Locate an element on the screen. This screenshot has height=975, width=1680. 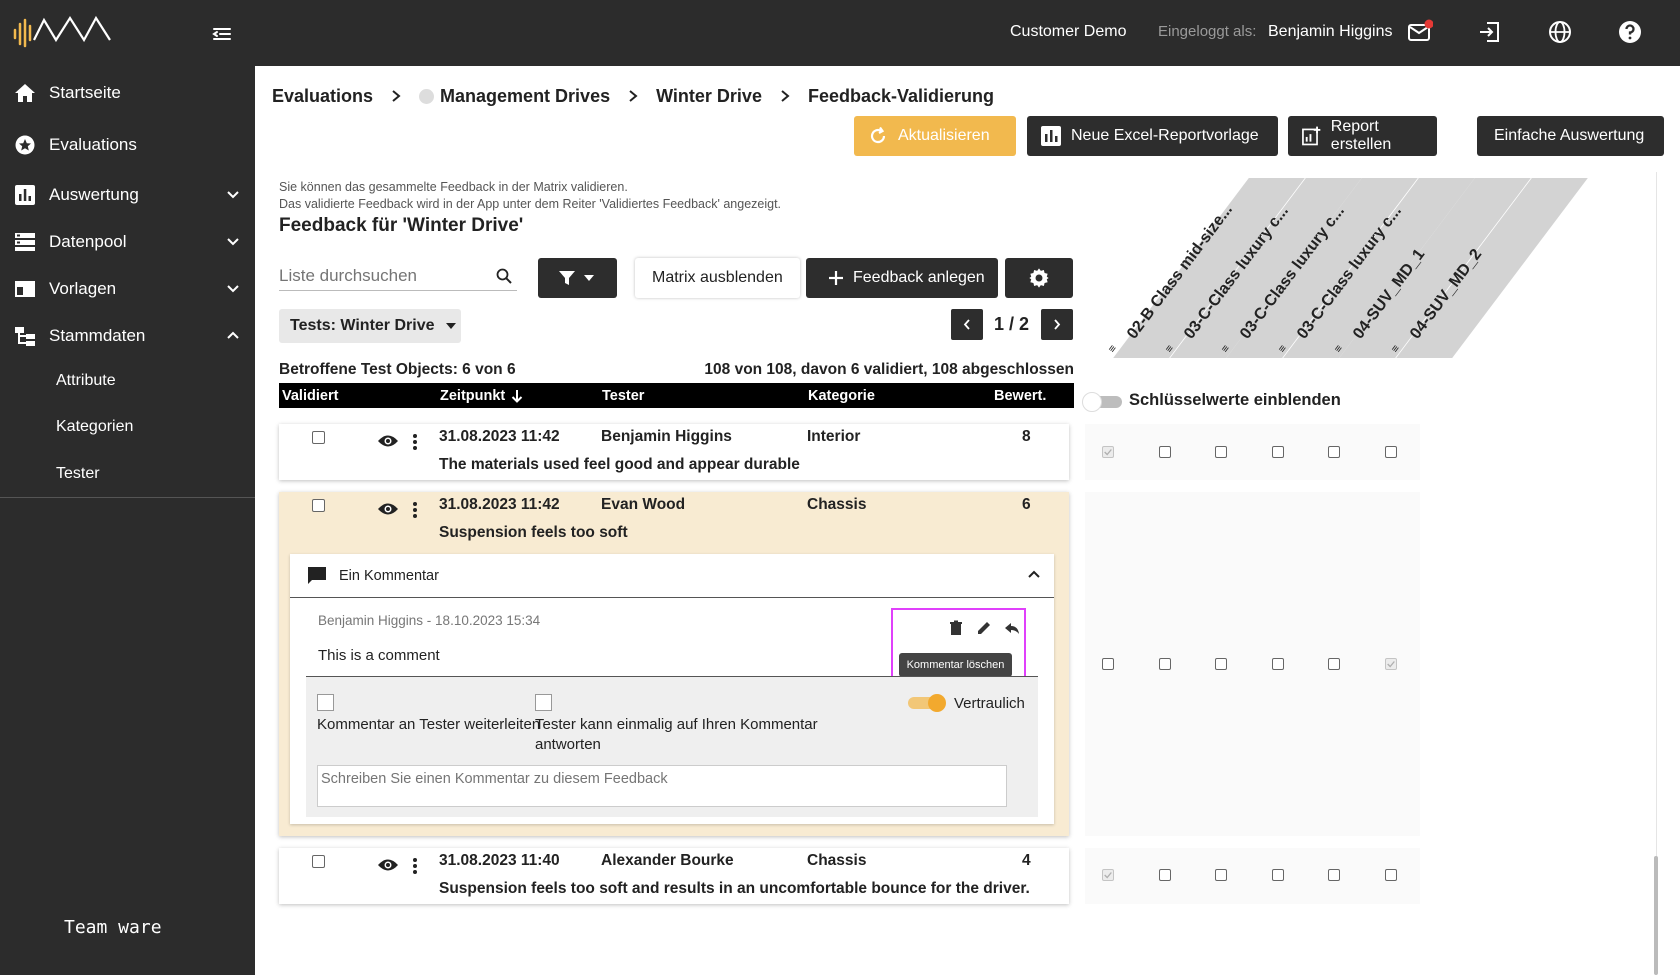
new-excel-template-button: Neue Excel-Reportvorlage is located at coordinates (1152, 136).